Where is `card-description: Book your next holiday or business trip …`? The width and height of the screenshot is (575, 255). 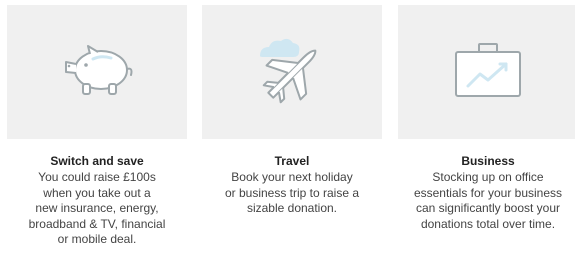 card-description: Book your next holiday or business trip … is located at coordinates (292, 193).